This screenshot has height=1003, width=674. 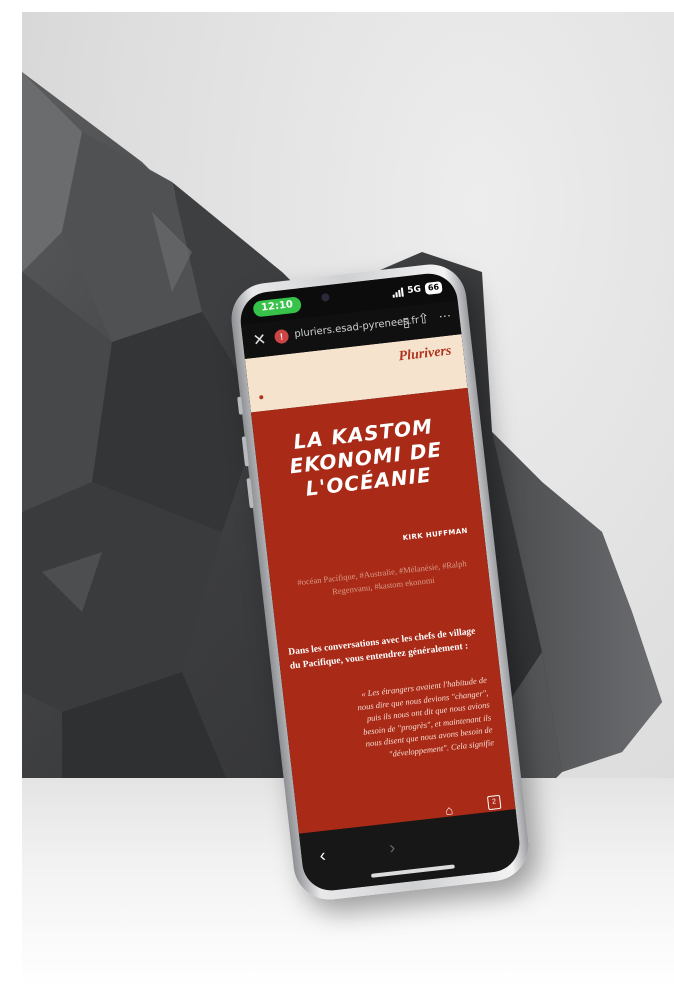 I want to click on chevron-left-icon: ‹, so click(x=322, y=856).